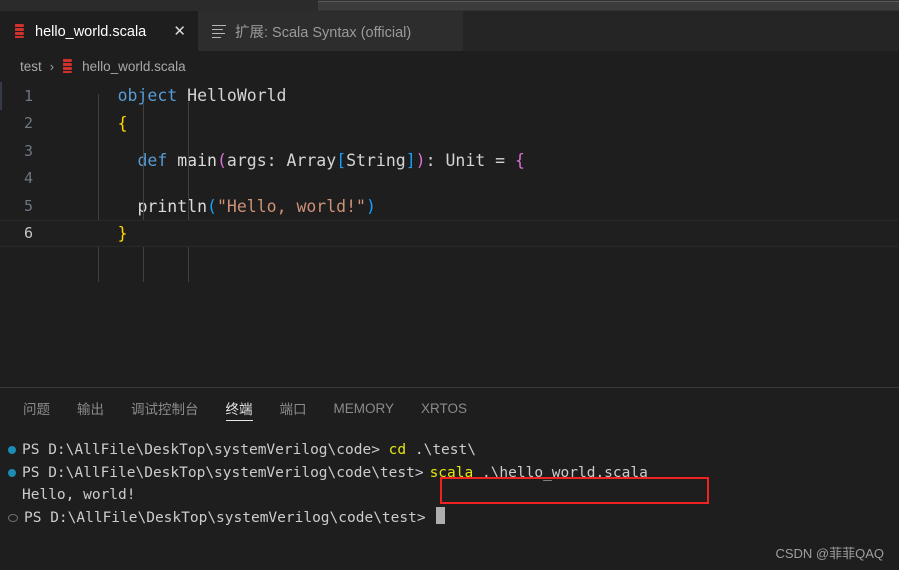 Image resolution: width=899 pixels, height=570 pixels. I want to click on line-number: 2, so click(28, 123).